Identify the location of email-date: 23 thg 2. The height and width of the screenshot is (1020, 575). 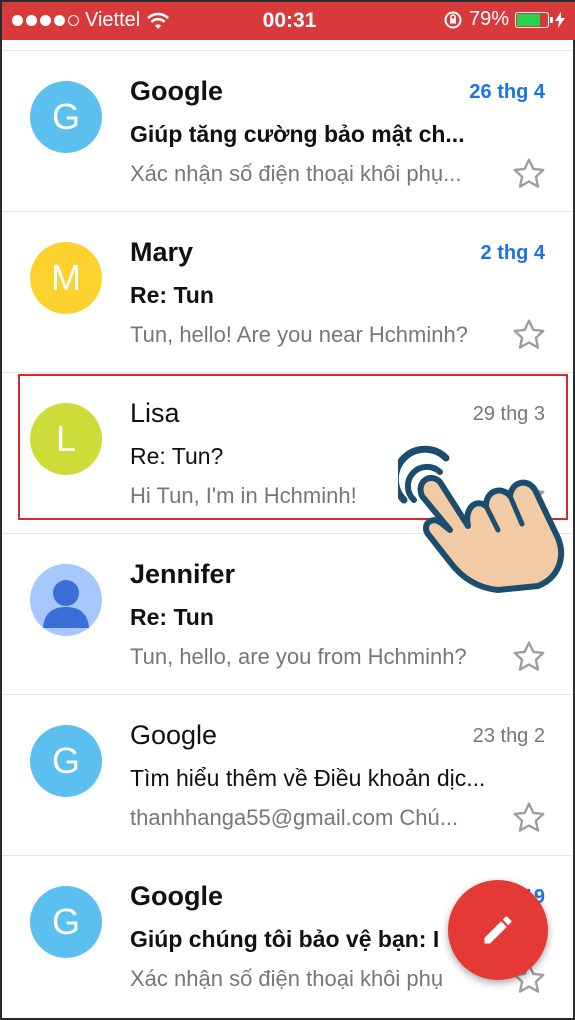
(508, 736).